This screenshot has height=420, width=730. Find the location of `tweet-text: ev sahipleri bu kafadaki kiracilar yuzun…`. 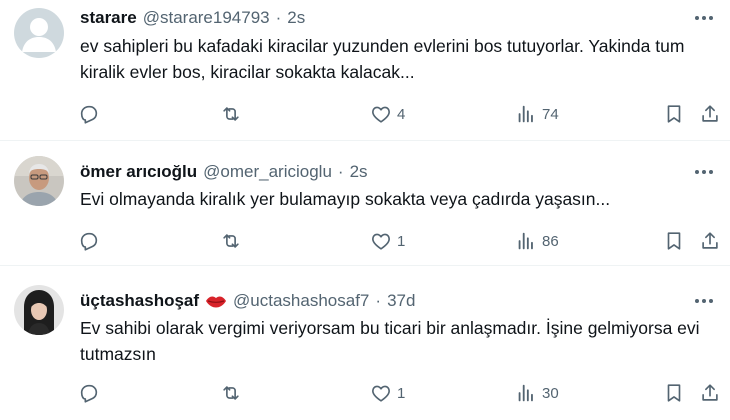

tweet-text: ev sahipleri bu kafadaki kiracilar yuzun… is located at coordinates (382, 59).